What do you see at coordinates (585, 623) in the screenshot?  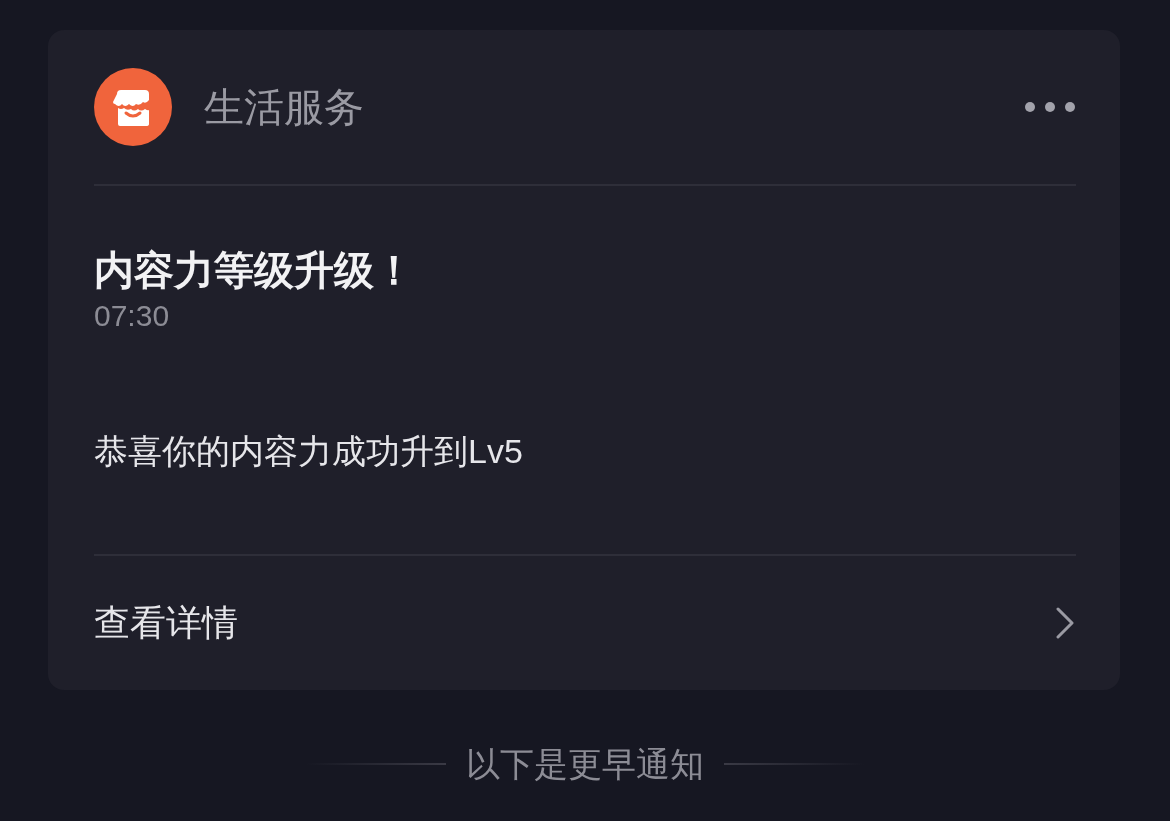 I see `view-details-link: 查看详情` at bounding box center [585, 623].